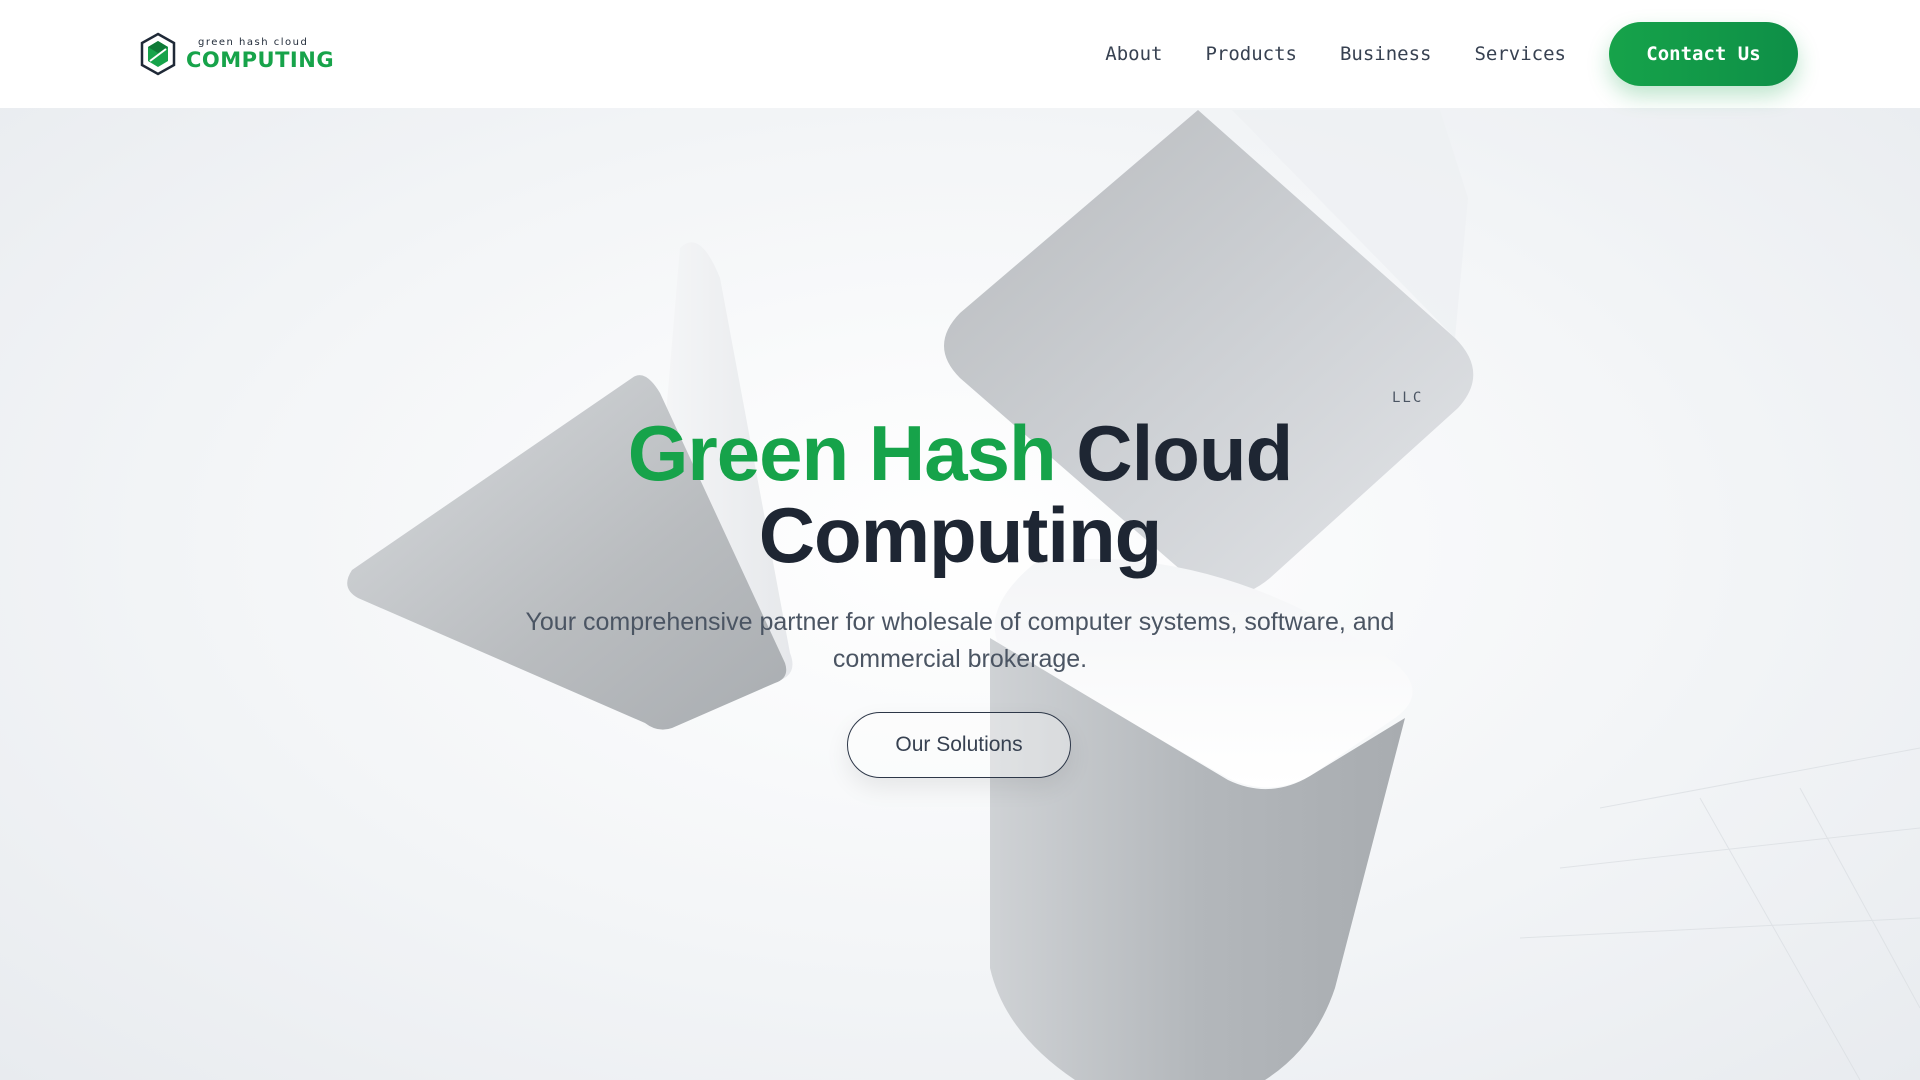  Describe the element at coordinates (842, 453) in the screenshot. I see `hero-title-green: Green Hash` at that location.